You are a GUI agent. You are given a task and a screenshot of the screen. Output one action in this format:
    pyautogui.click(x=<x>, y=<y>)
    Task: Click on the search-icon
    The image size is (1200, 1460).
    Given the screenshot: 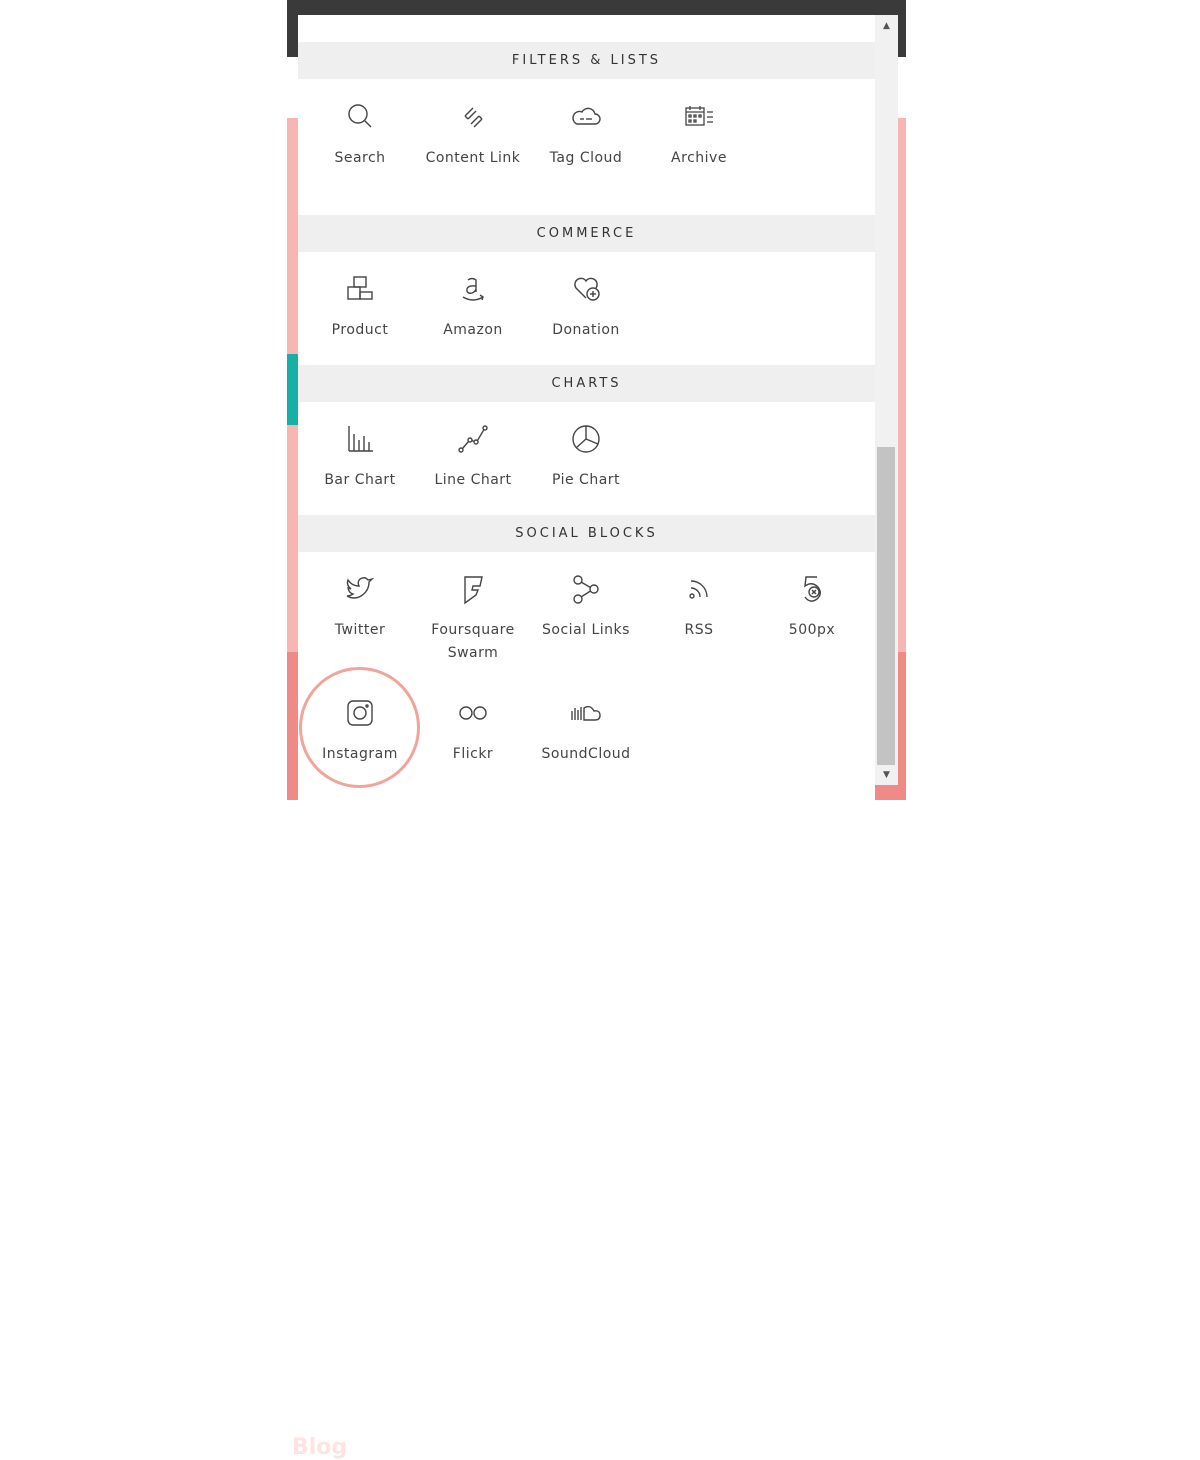 What is the action you would take?
    pyautogui.click(x=360, y=116)
    